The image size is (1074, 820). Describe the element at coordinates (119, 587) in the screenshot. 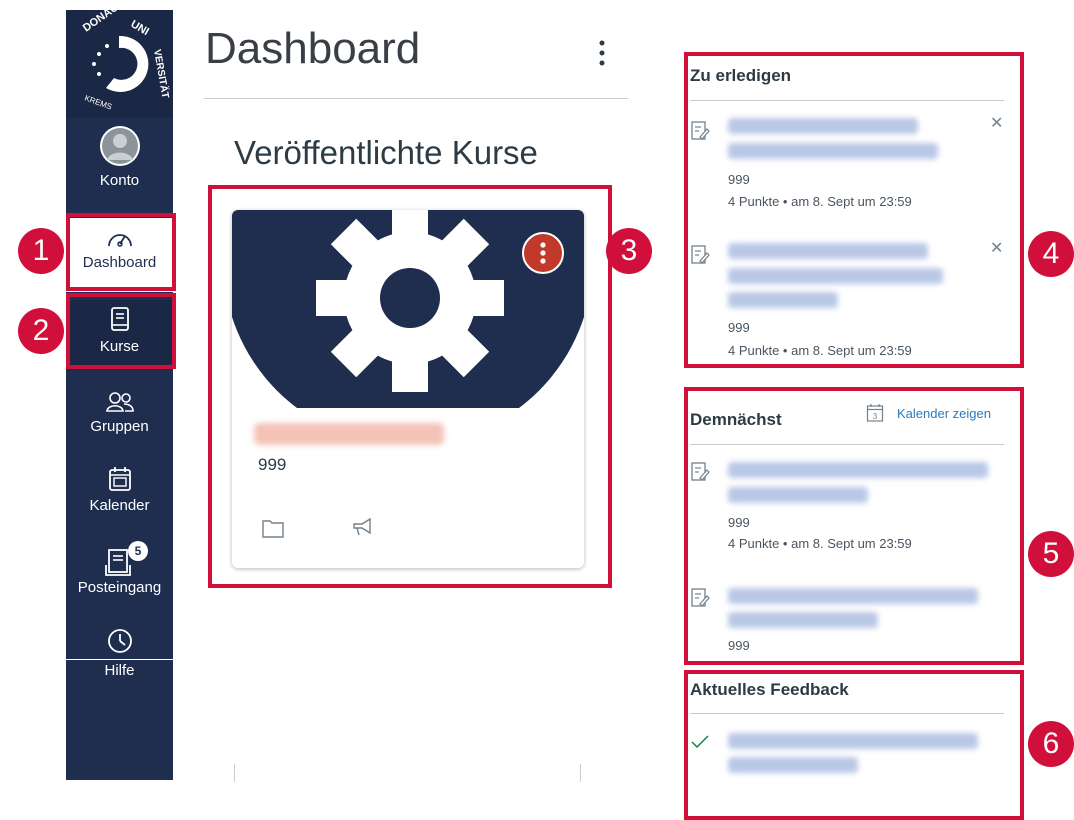

I see `sidebar-item-label: Posteingang` at that location.